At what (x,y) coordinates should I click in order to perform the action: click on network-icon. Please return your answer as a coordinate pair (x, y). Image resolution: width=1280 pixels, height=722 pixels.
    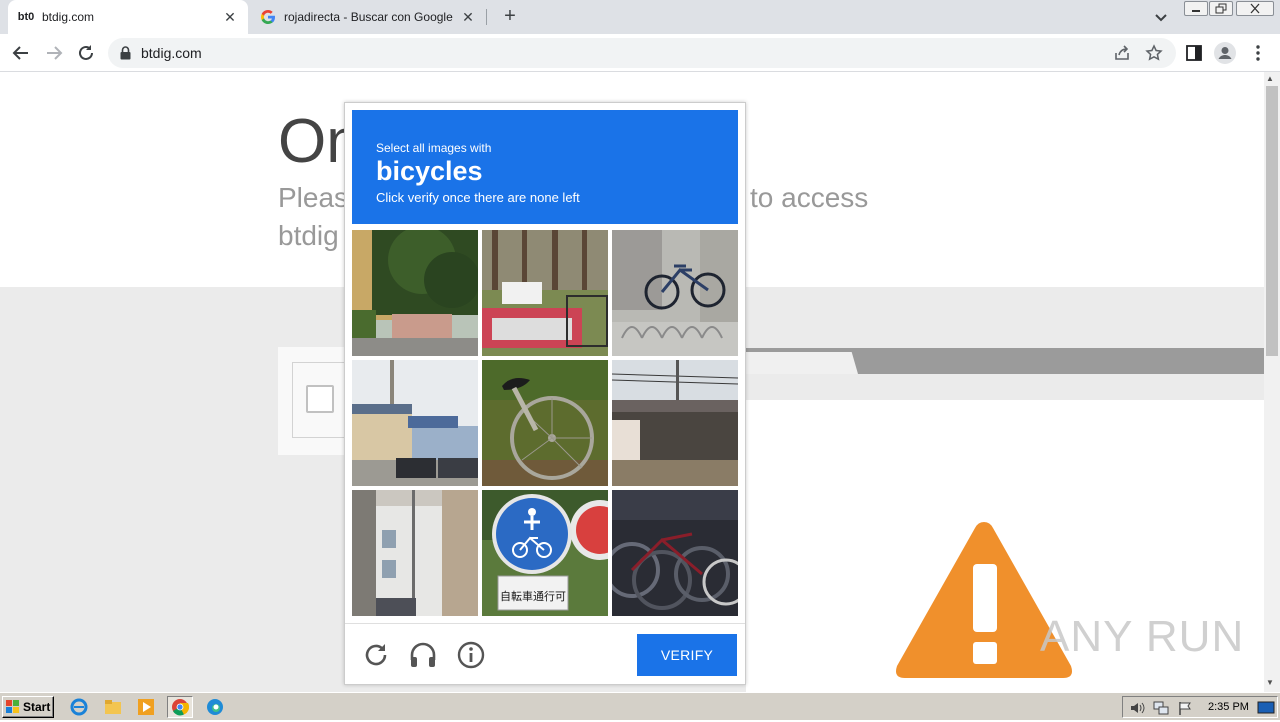
    Looking at the image, I should click on (1161, 708).